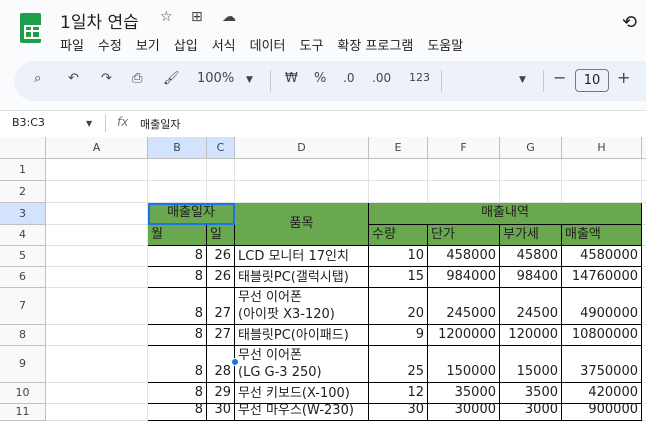 The width and height of the screenshot is (646, 421). What do you see at coordinates (215, 78) in the screenshot?
I see `zoom-select: 100%` at bounding box center [215, 78].